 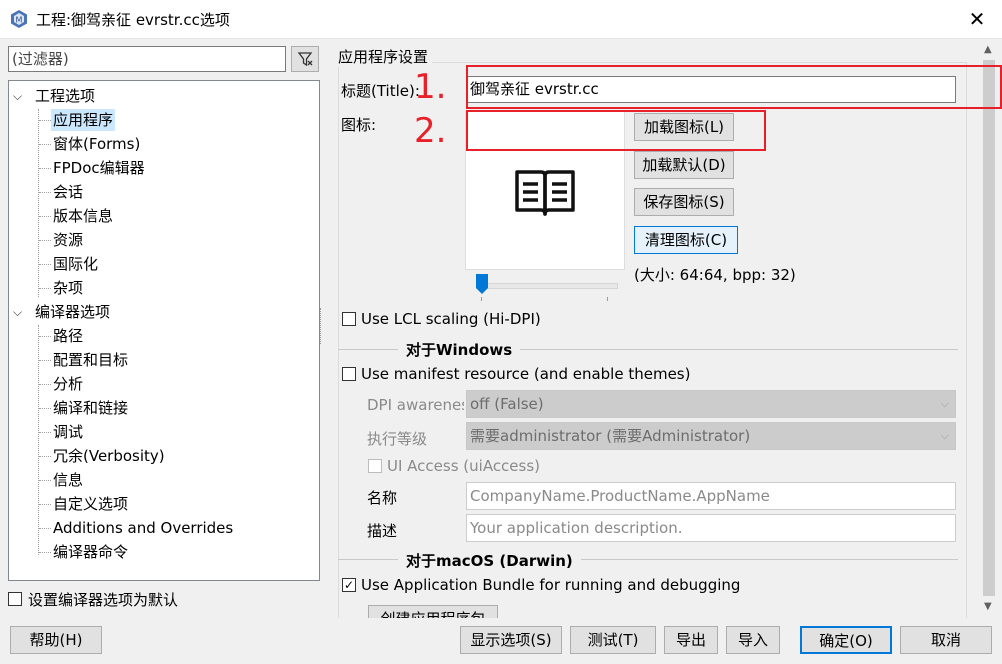 What do you see at coordinates (988, 49) in the screenshot?
I see `scroll-up-icon: ▲` at bounding box center [988, 49].